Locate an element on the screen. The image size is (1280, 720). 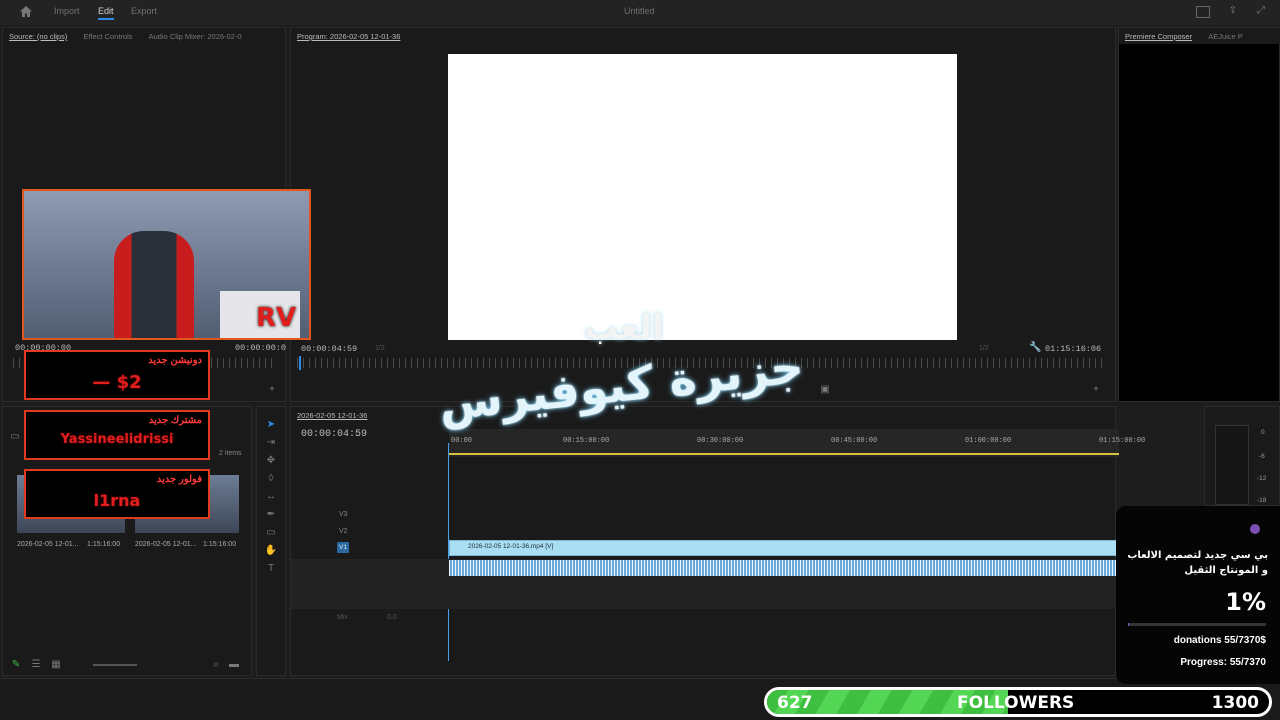
fit-select: 1/2 is located at coordinates (380, 348).